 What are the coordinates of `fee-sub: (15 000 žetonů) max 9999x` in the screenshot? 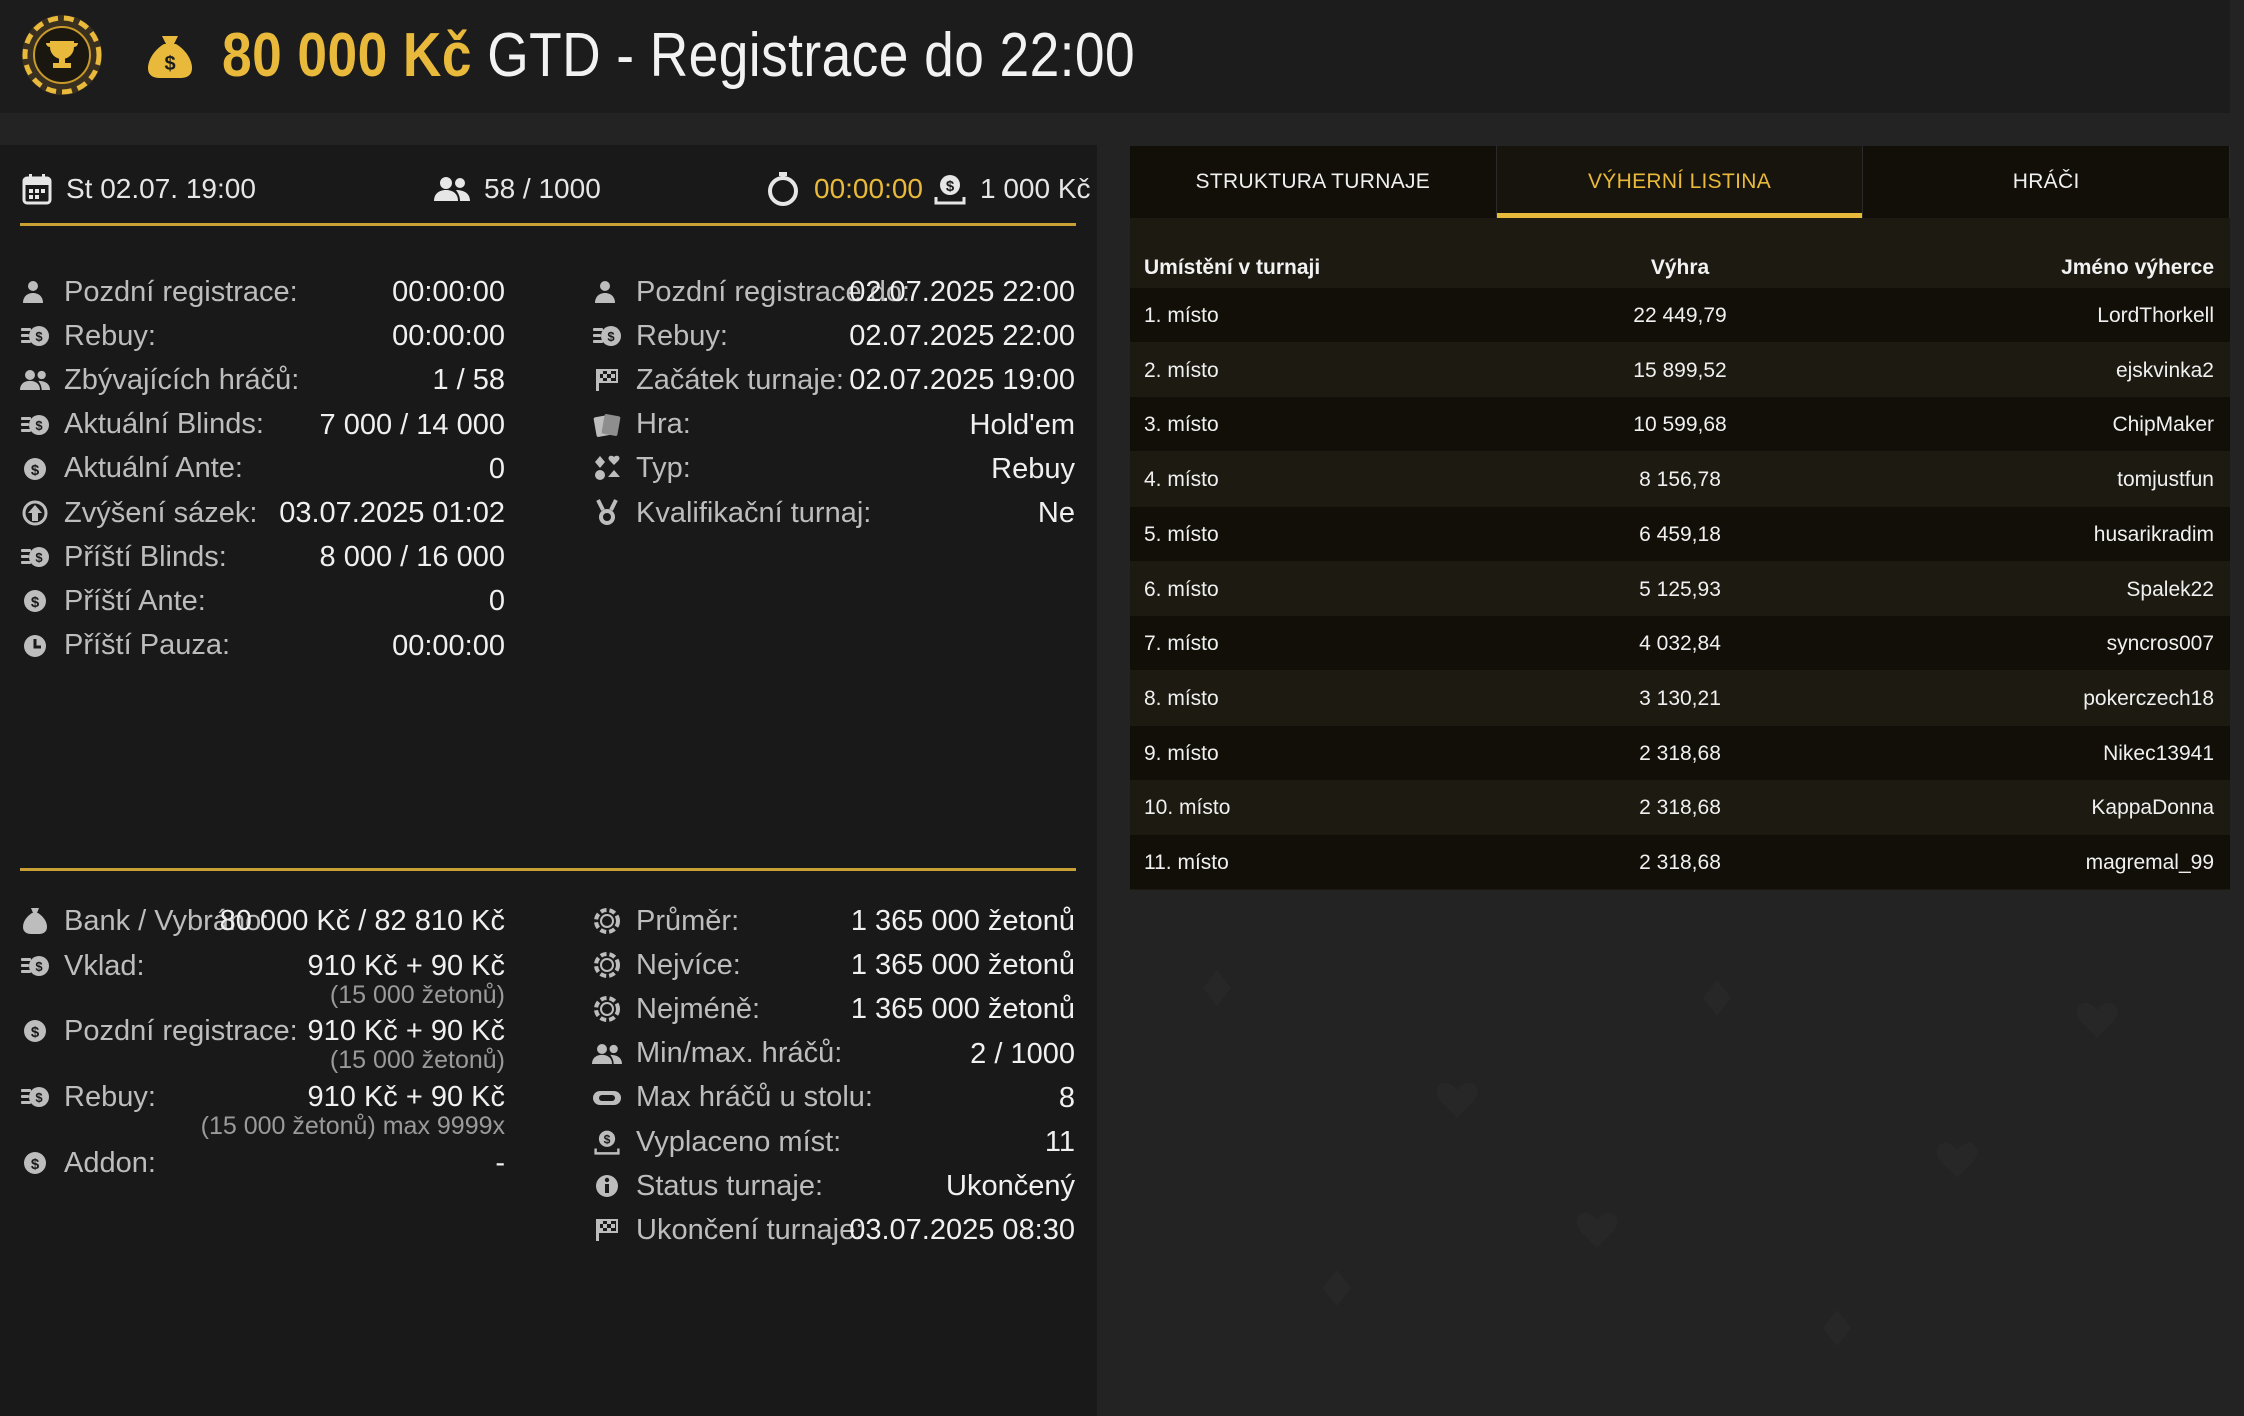 It's located at (352, 1126).